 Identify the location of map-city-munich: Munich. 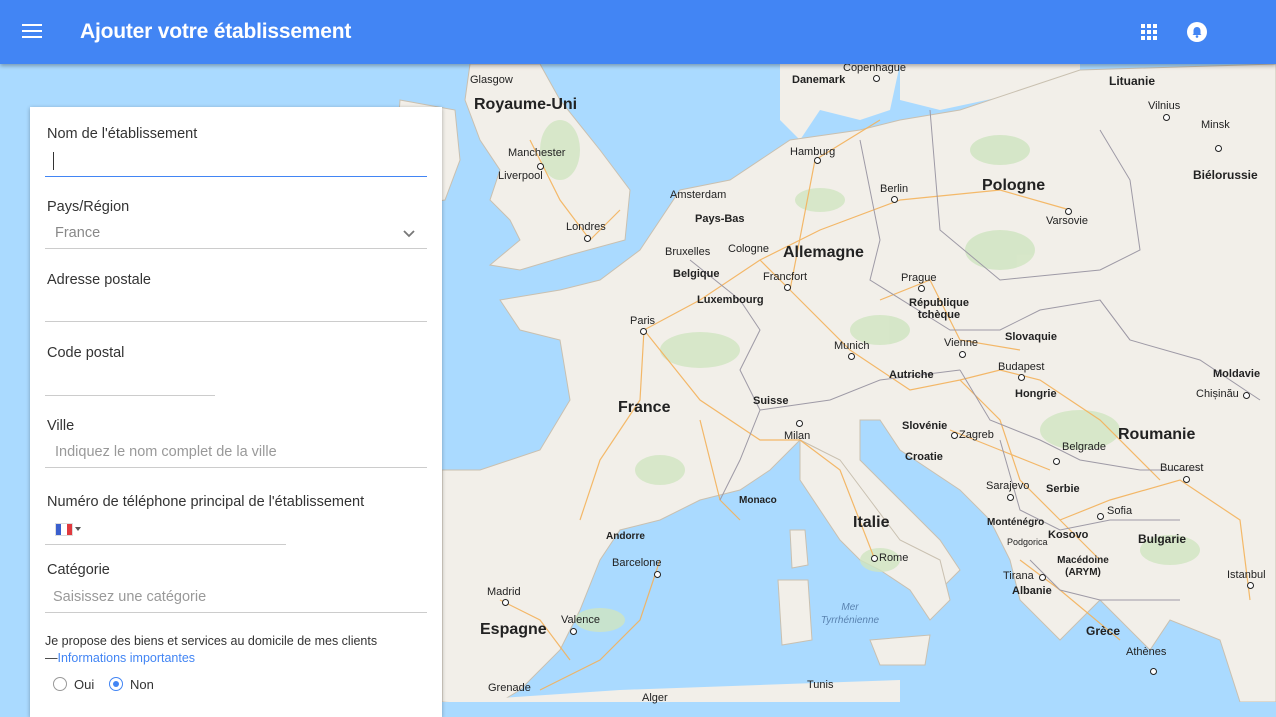
(852, 346).